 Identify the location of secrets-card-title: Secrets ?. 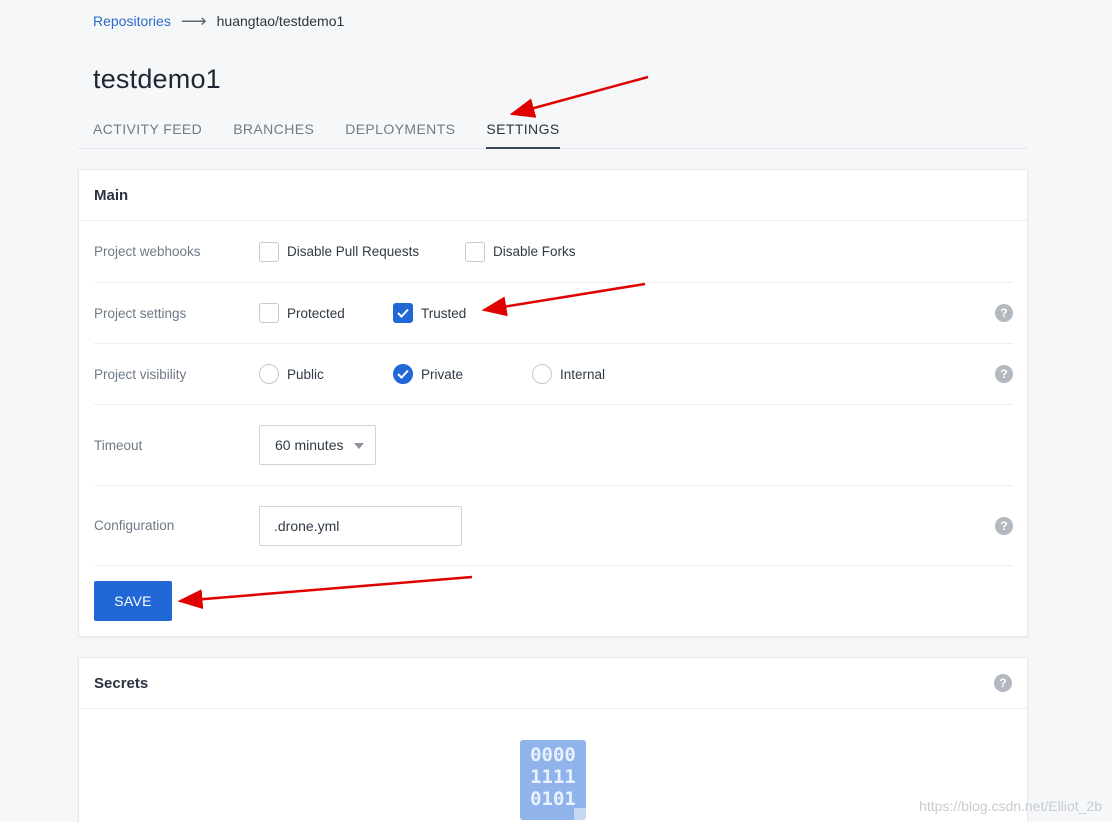
(553, 683).